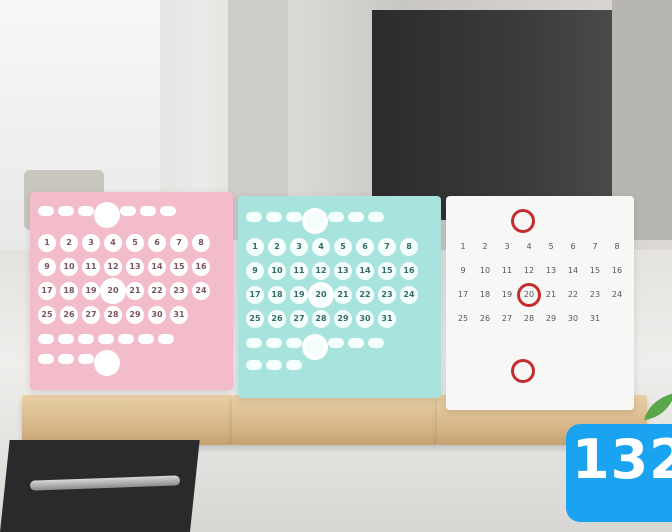 The width and height of the screenshot is (672, 532). I want to click on day-peg: 14, so click(365, 271).